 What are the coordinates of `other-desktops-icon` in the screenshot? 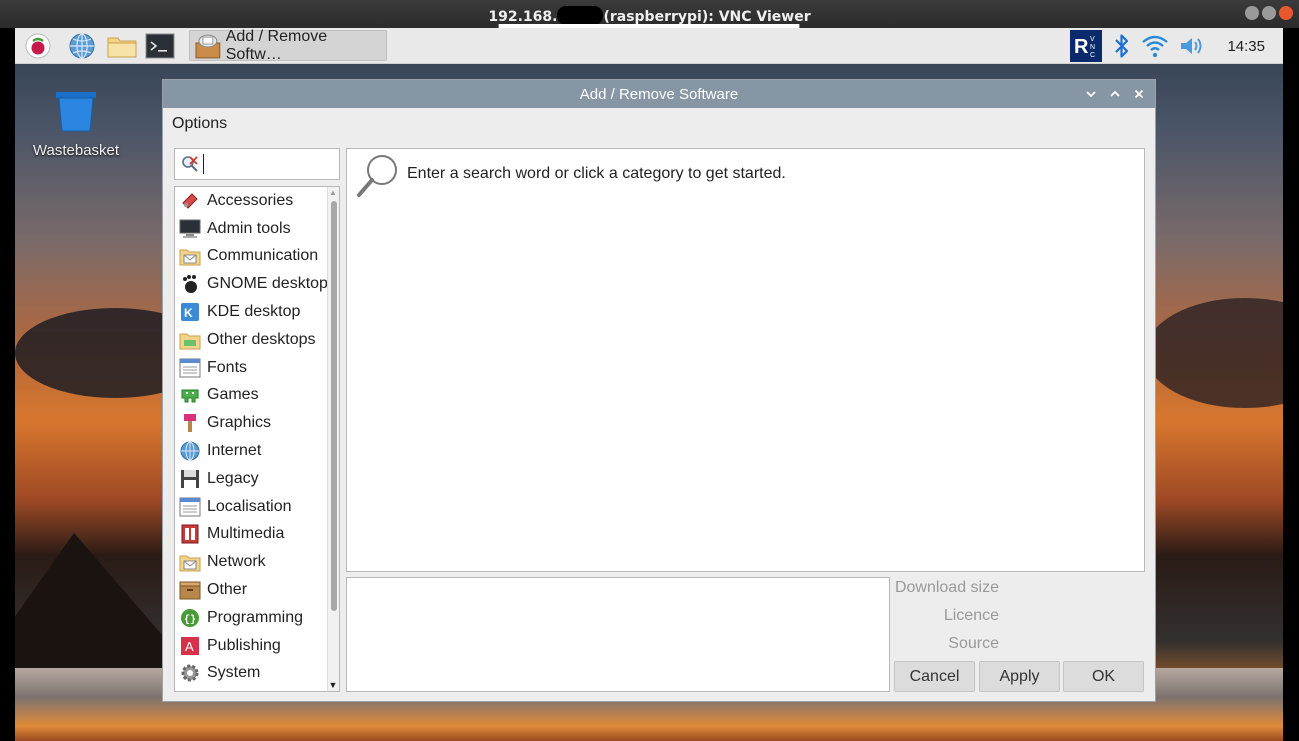 It's located at (190, 340).